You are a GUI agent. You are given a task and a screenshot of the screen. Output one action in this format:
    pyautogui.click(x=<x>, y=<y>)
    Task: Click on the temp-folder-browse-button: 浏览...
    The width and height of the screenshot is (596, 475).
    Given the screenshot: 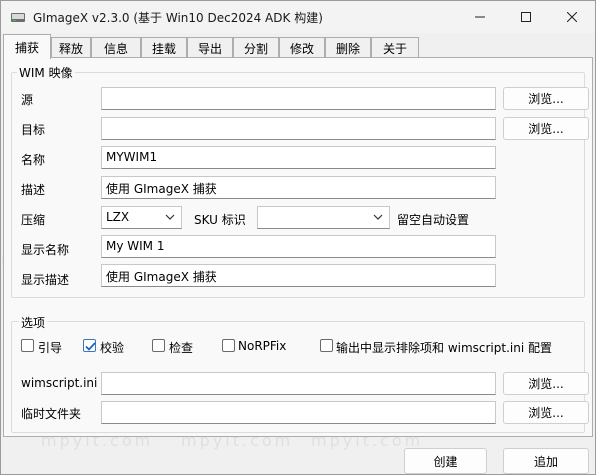 What is the action you would take?
    pyautogui.click(x=546, y=412)
    